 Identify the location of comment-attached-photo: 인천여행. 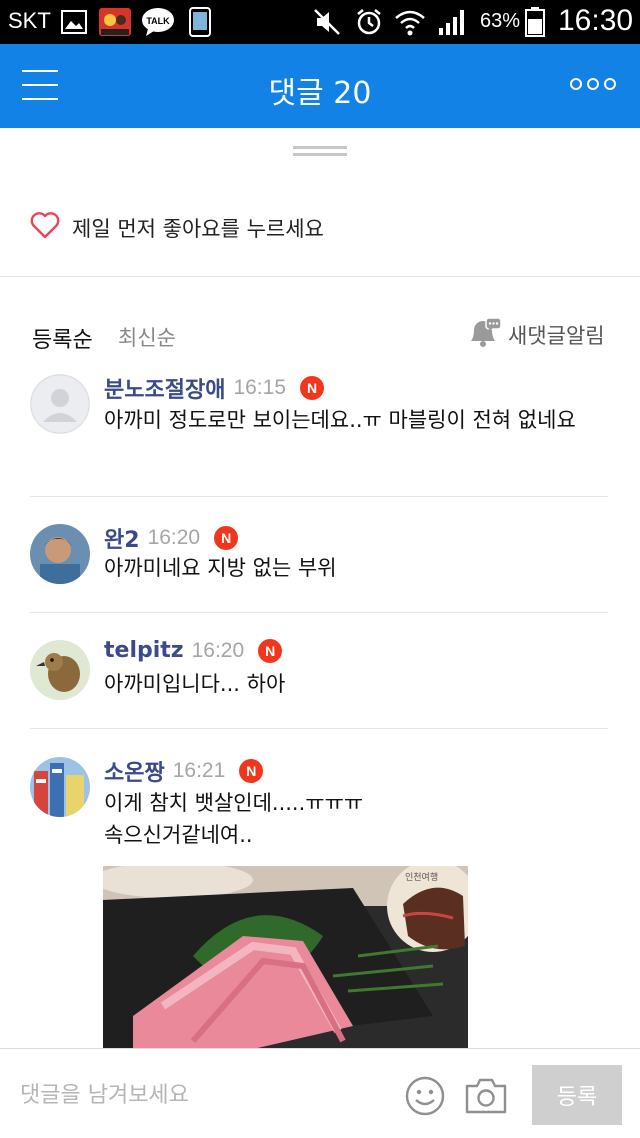
(285, 957).